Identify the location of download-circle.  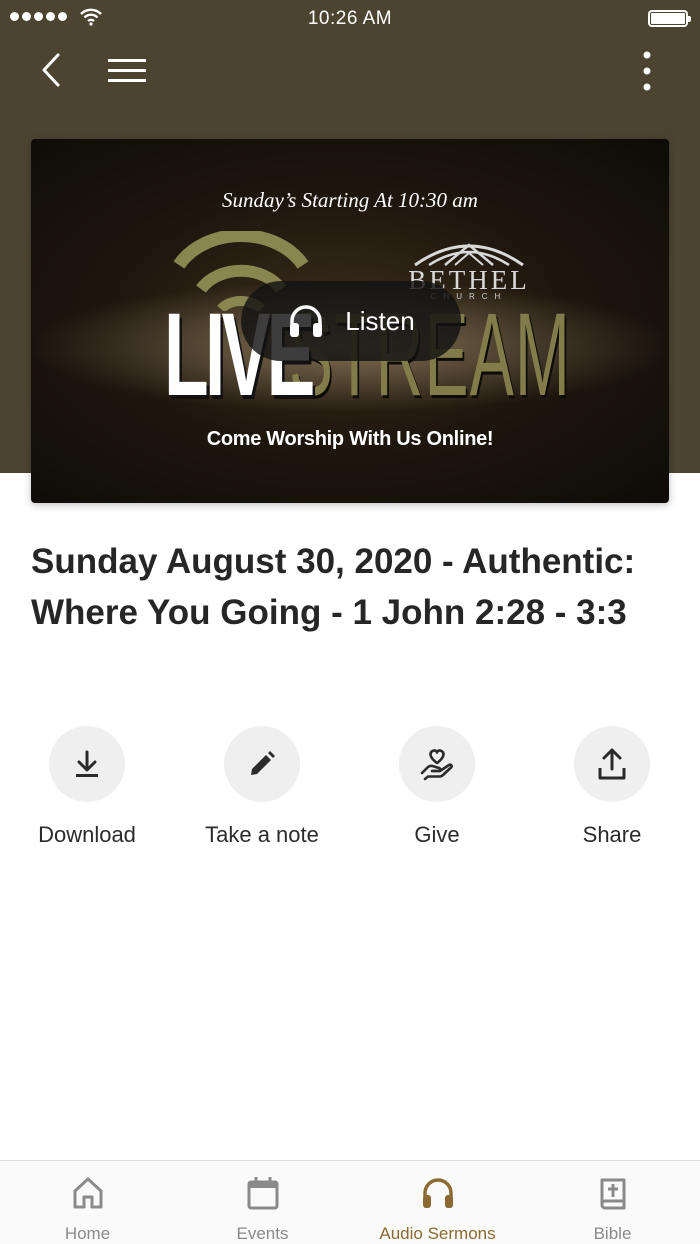
(87, 764).